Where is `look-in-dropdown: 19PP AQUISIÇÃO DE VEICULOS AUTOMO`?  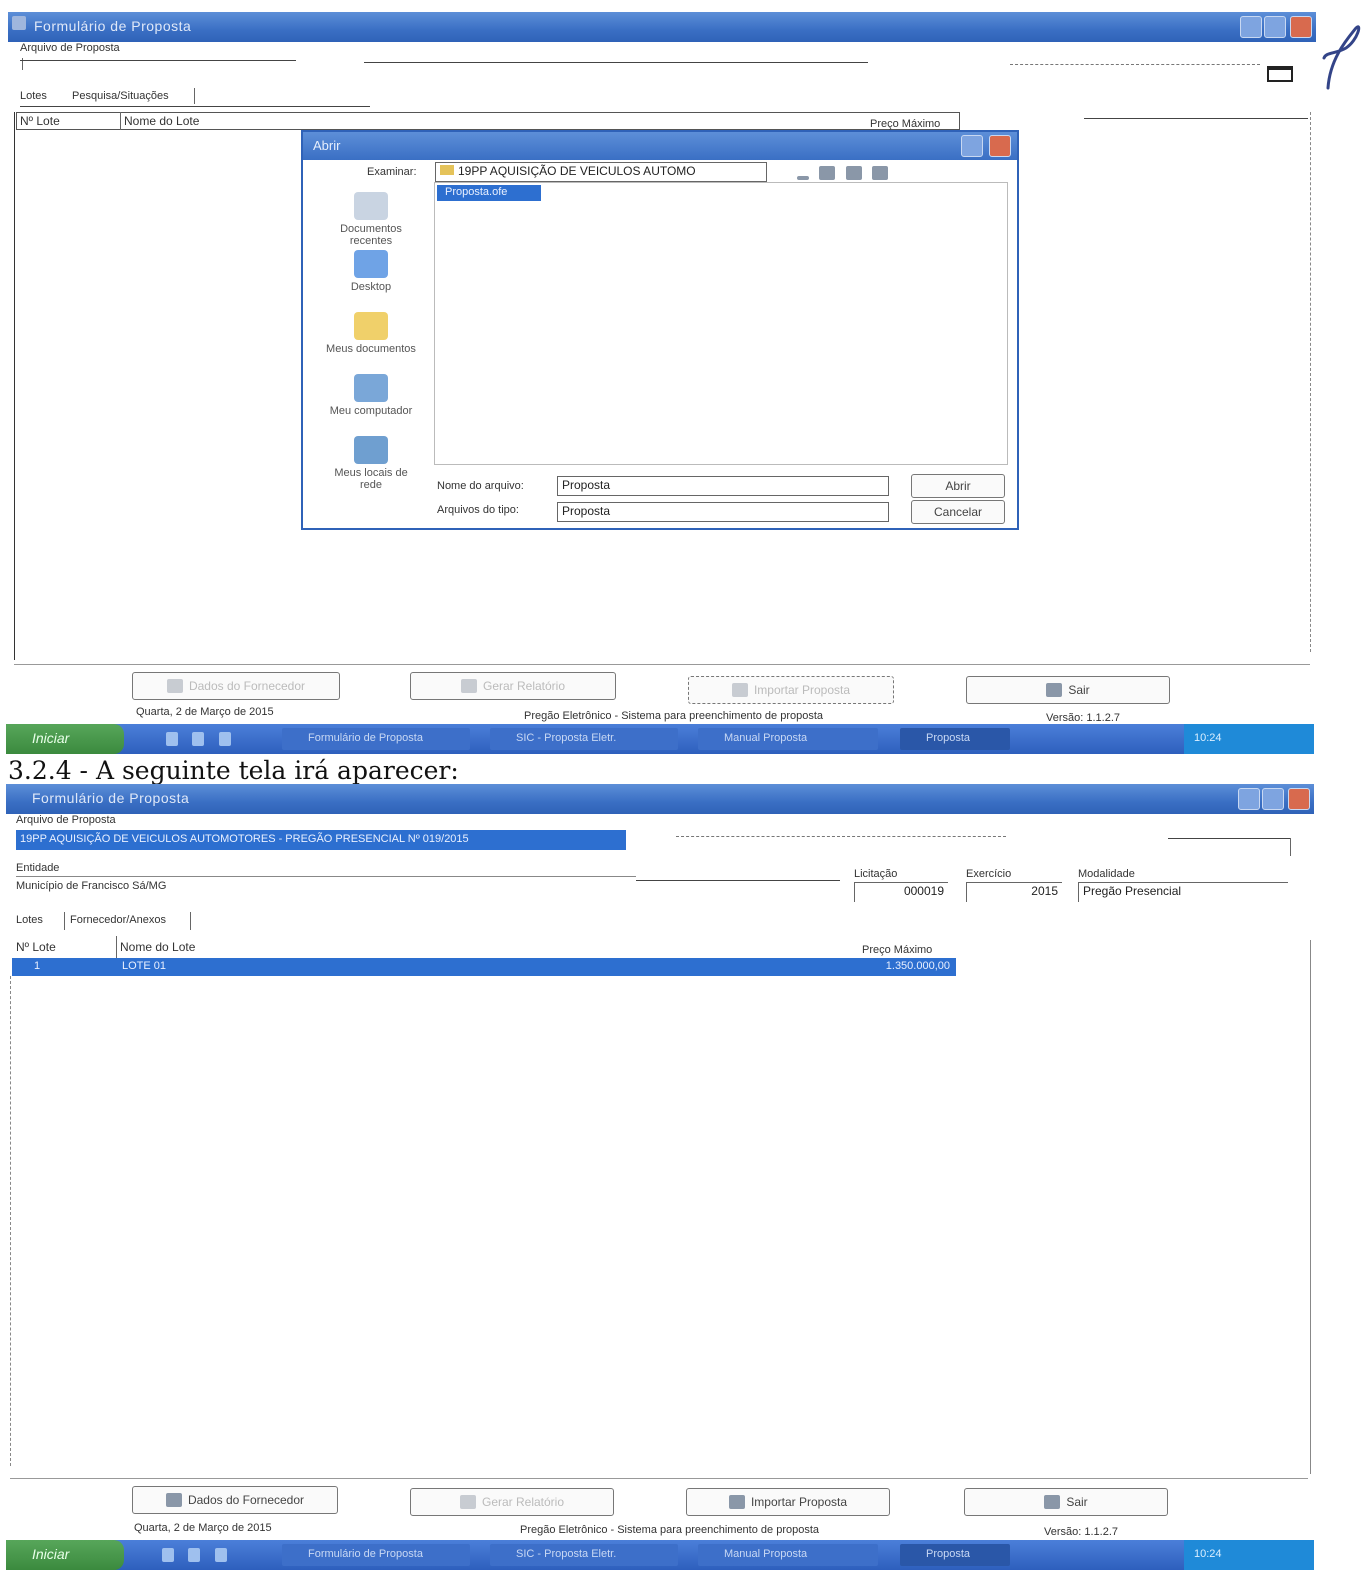
look-in-dropdown: 19PP AQUISIÇÃO DE VEICULOS AUTOMO is located at coordinates (601, 172).